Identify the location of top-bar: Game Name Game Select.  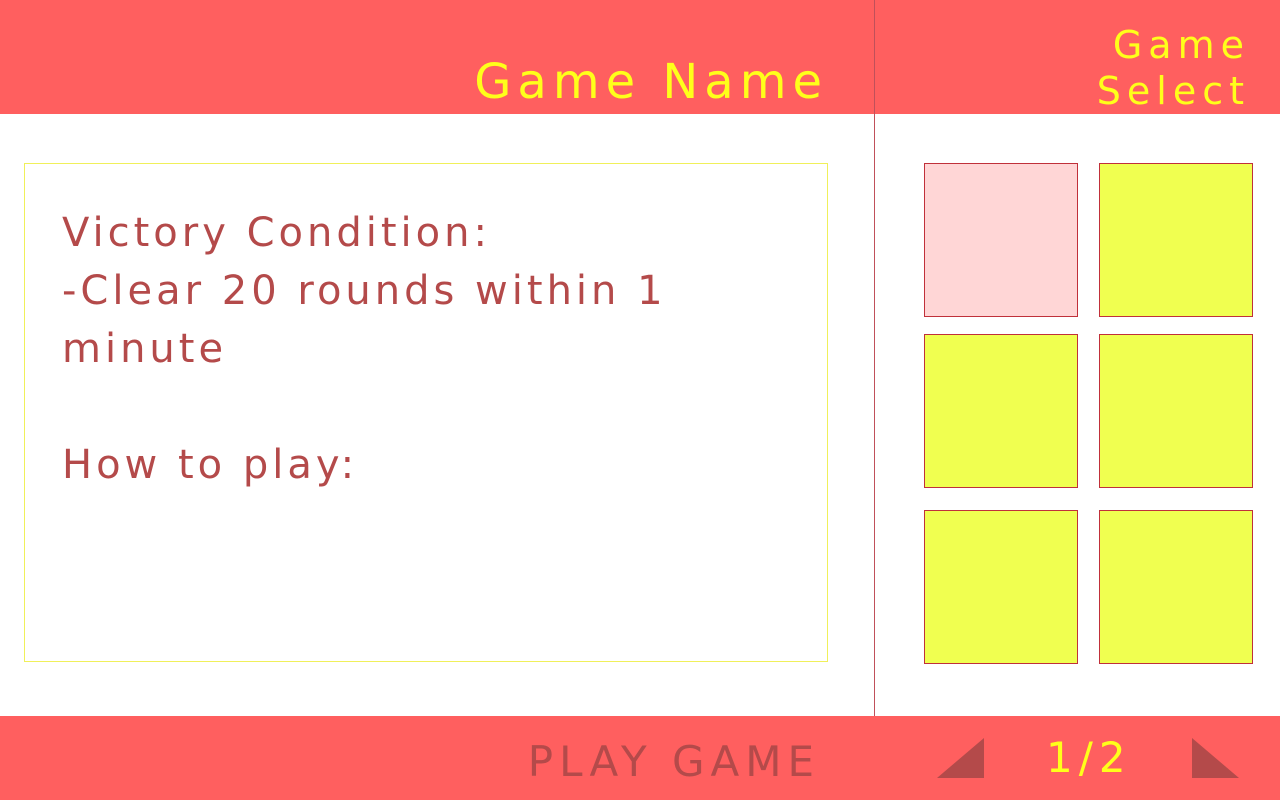
(640, 57).